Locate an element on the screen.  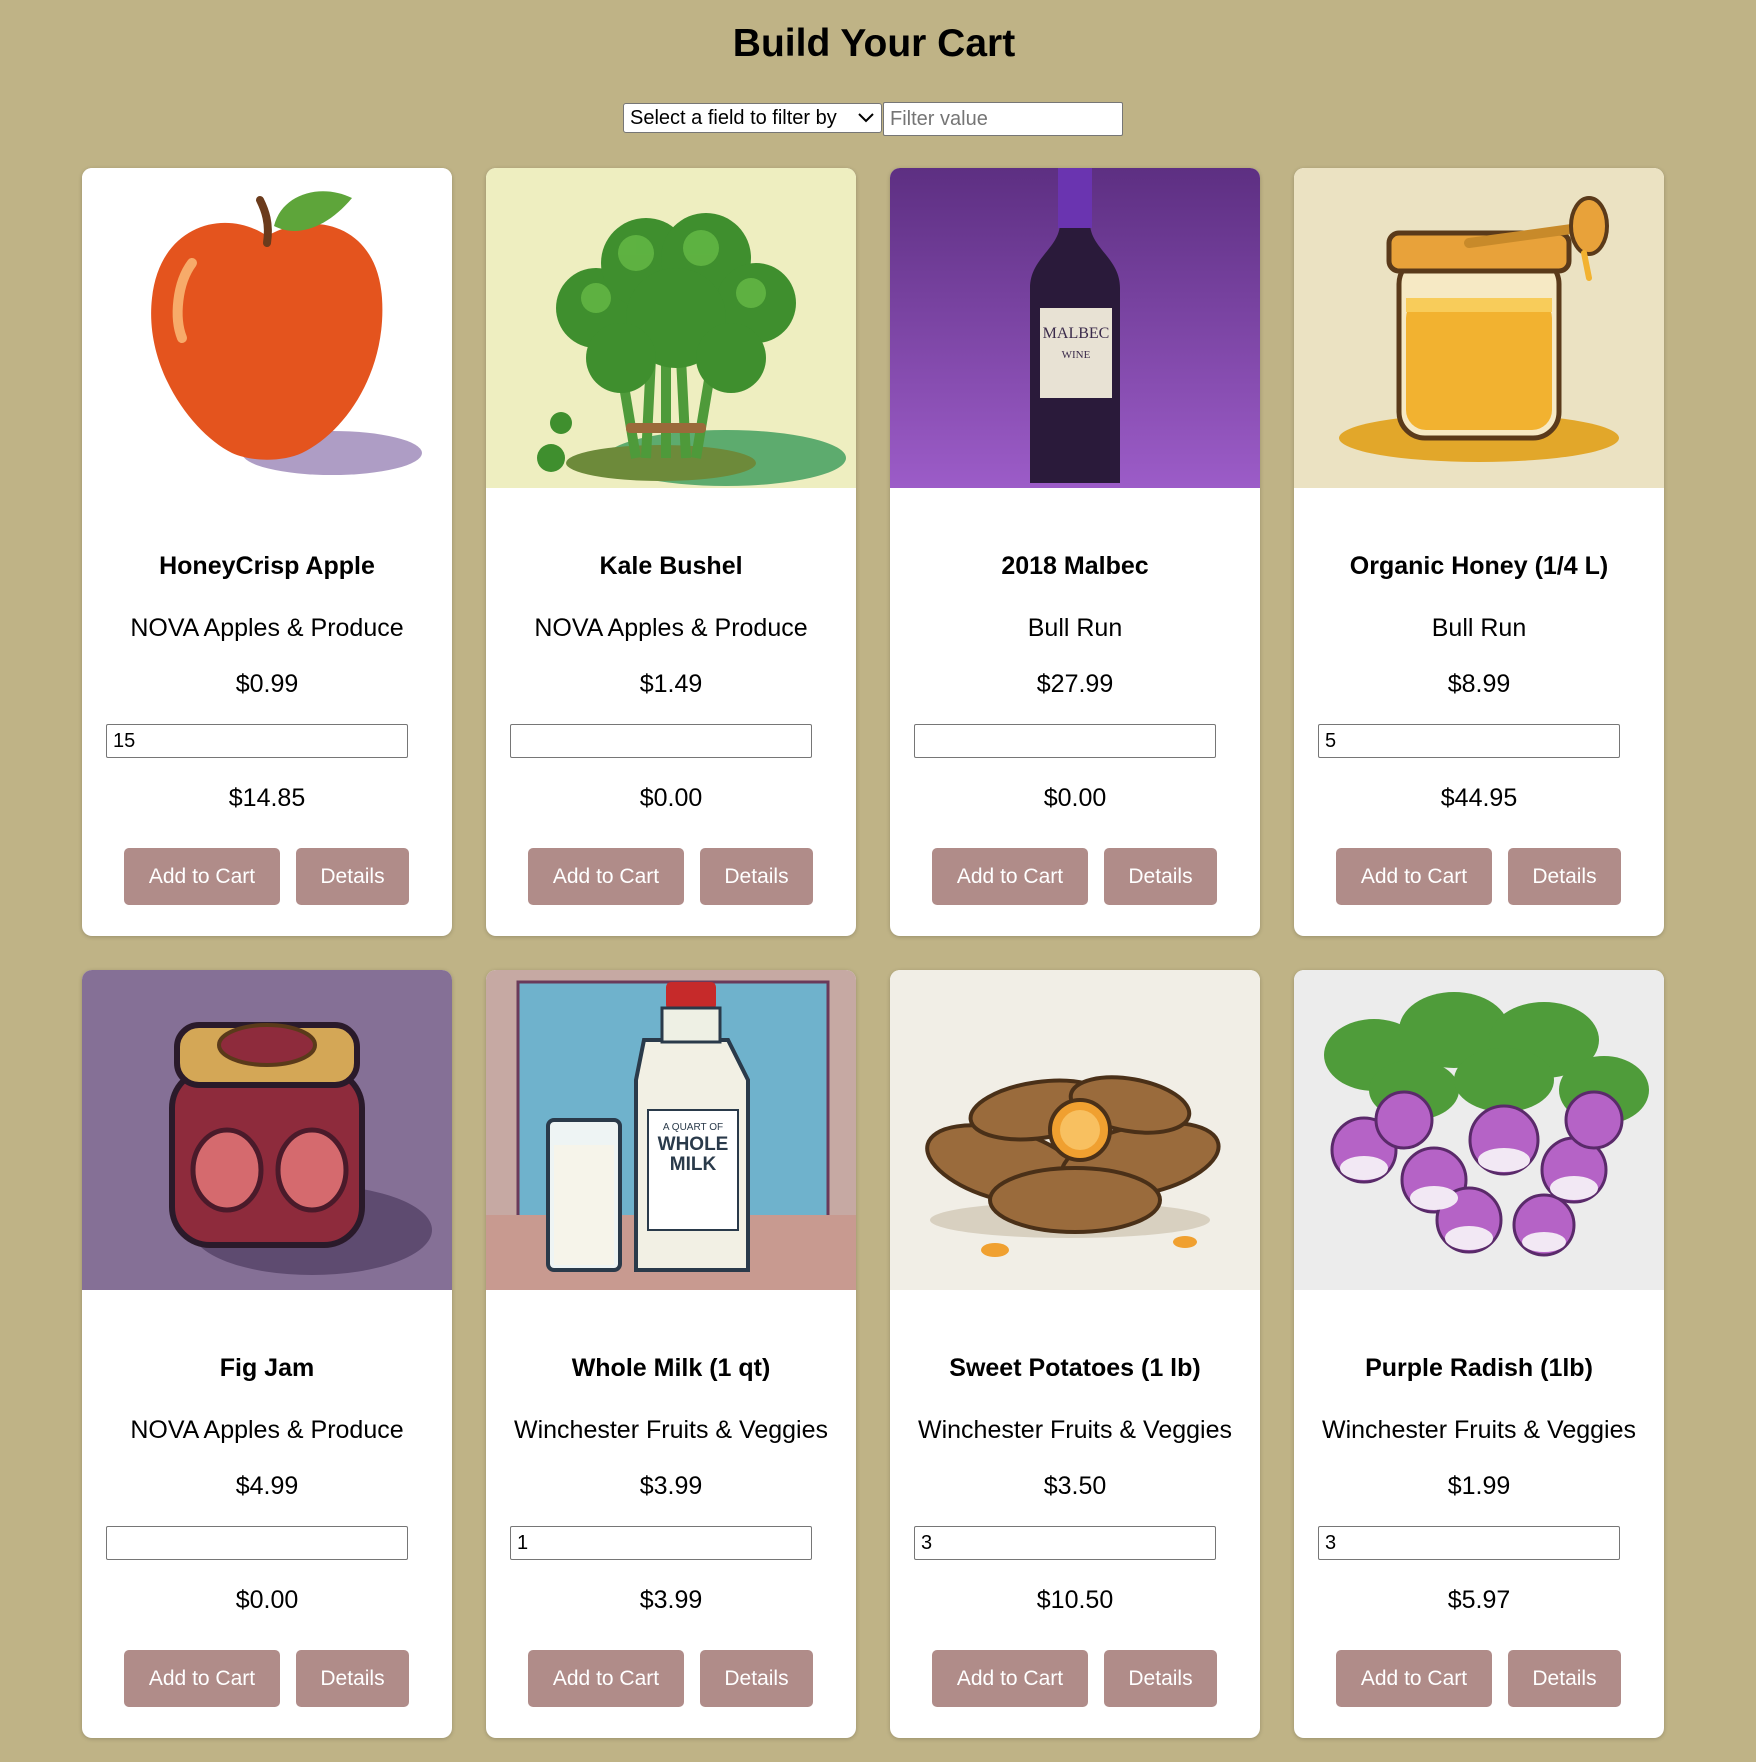
product-image-wine: MALBEC WINE is located at coordinates (1075, 328).